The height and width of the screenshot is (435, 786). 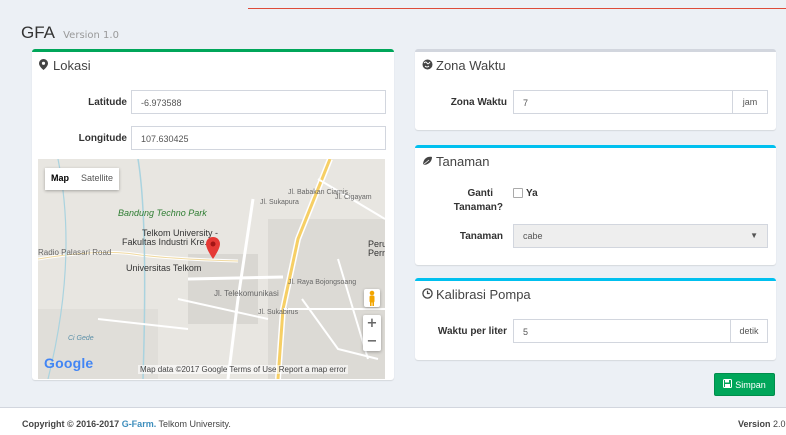 I want to click on map-marker-icon, so click(x=45, y=66).